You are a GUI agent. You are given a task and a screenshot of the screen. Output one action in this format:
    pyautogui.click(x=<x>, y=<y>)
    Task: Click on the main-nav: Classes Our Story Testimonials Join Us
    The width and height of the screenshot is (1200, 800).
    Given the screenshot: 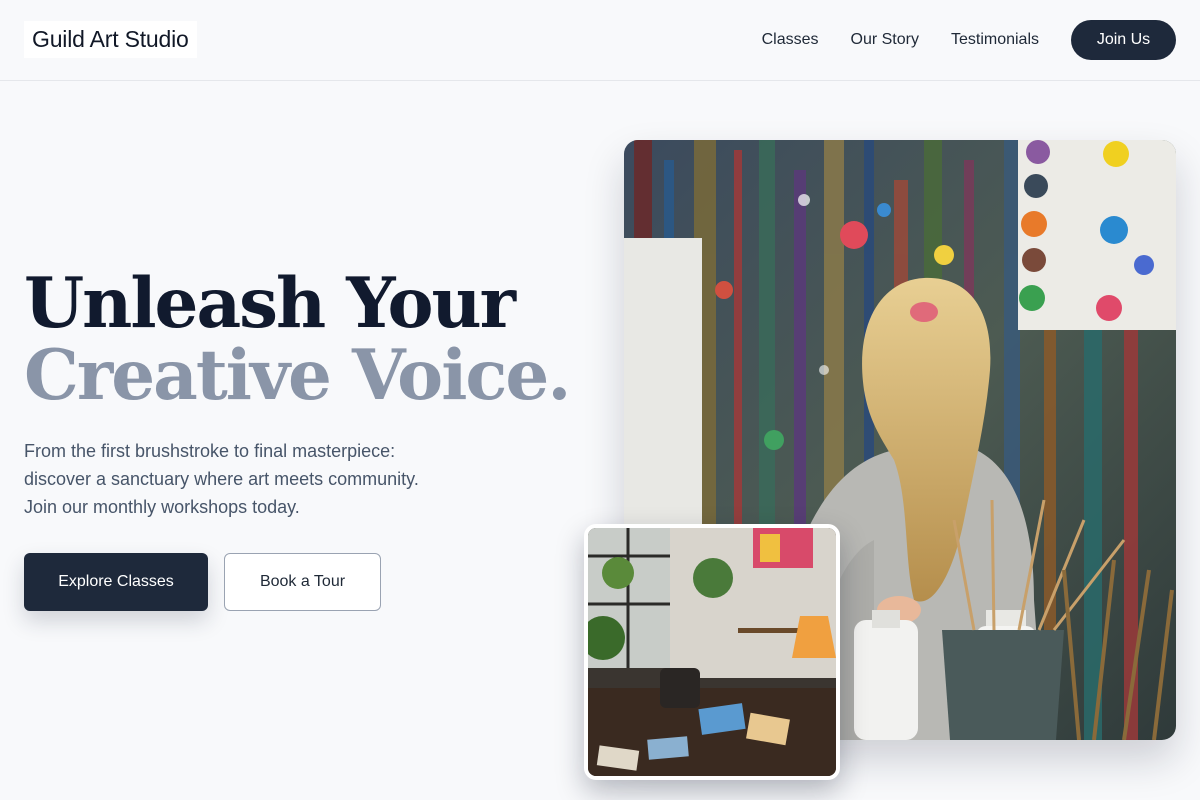 What is the action you would take?
    pyautogui.click(x=969, y=40)
    